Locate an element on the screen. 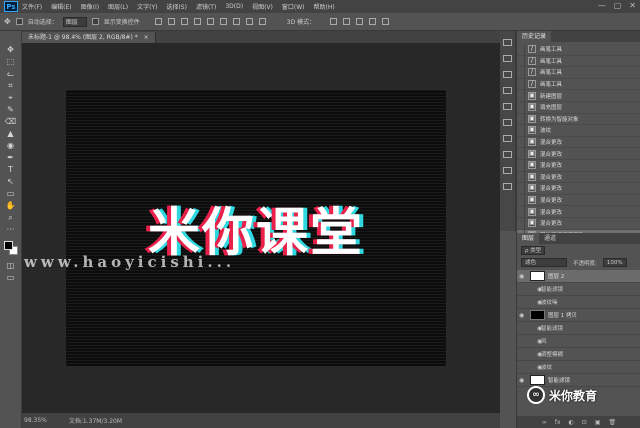 This screenshot has height=428, width=640. shape-tool-icon: ▭ is located at coordinates (11, 194).